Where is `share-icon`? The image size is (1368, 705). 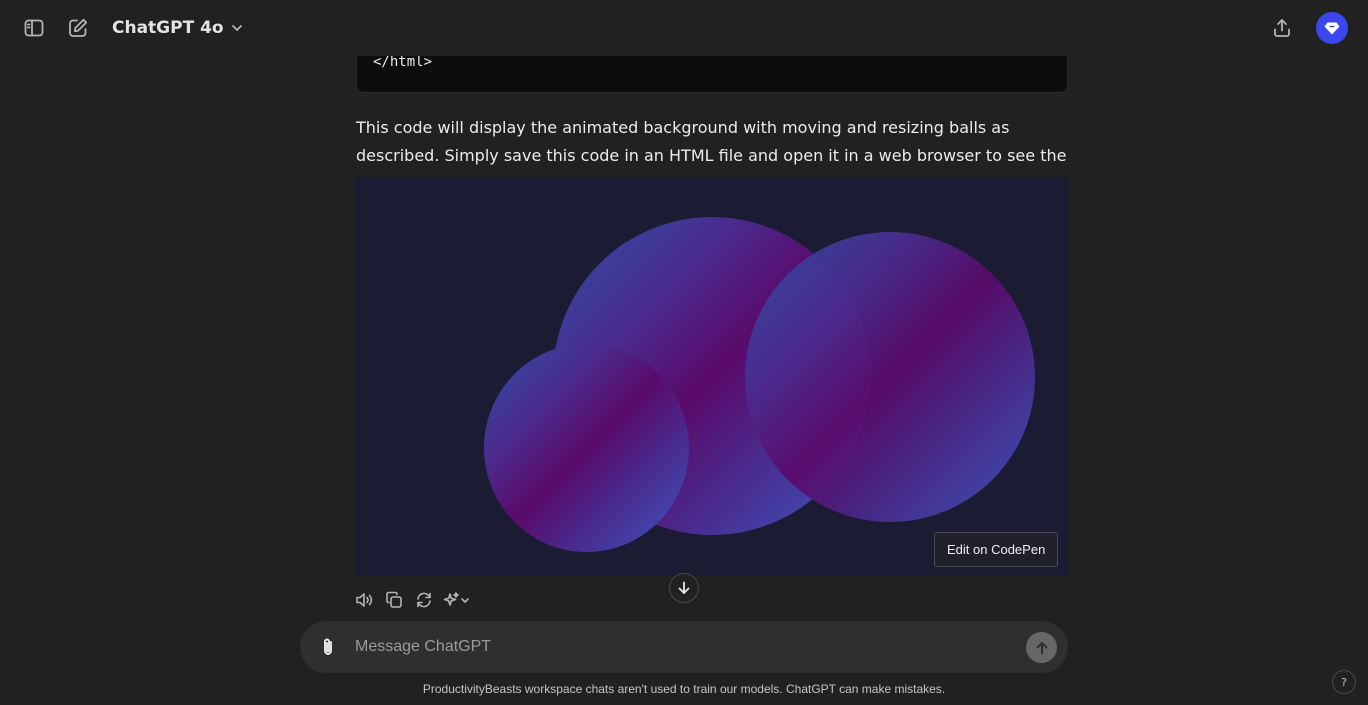
share-icon is located at coordinates (1282, 28).